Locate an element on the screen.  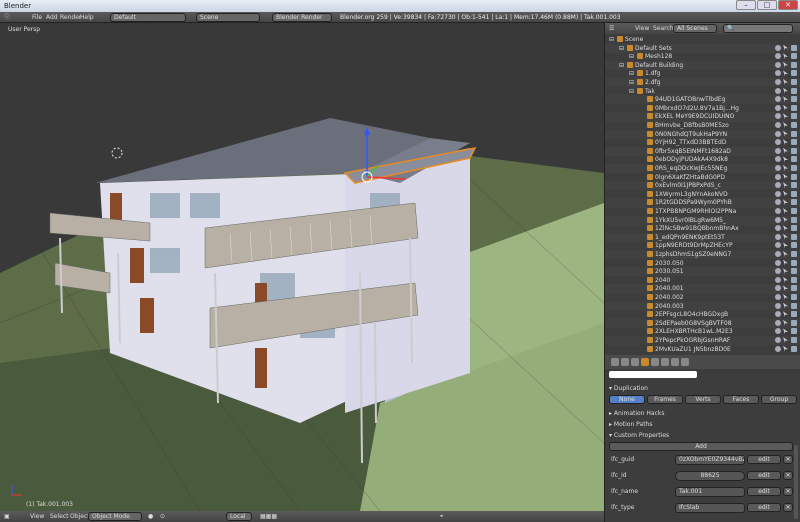
material-tab-icon is located at coordinates (675, 362).